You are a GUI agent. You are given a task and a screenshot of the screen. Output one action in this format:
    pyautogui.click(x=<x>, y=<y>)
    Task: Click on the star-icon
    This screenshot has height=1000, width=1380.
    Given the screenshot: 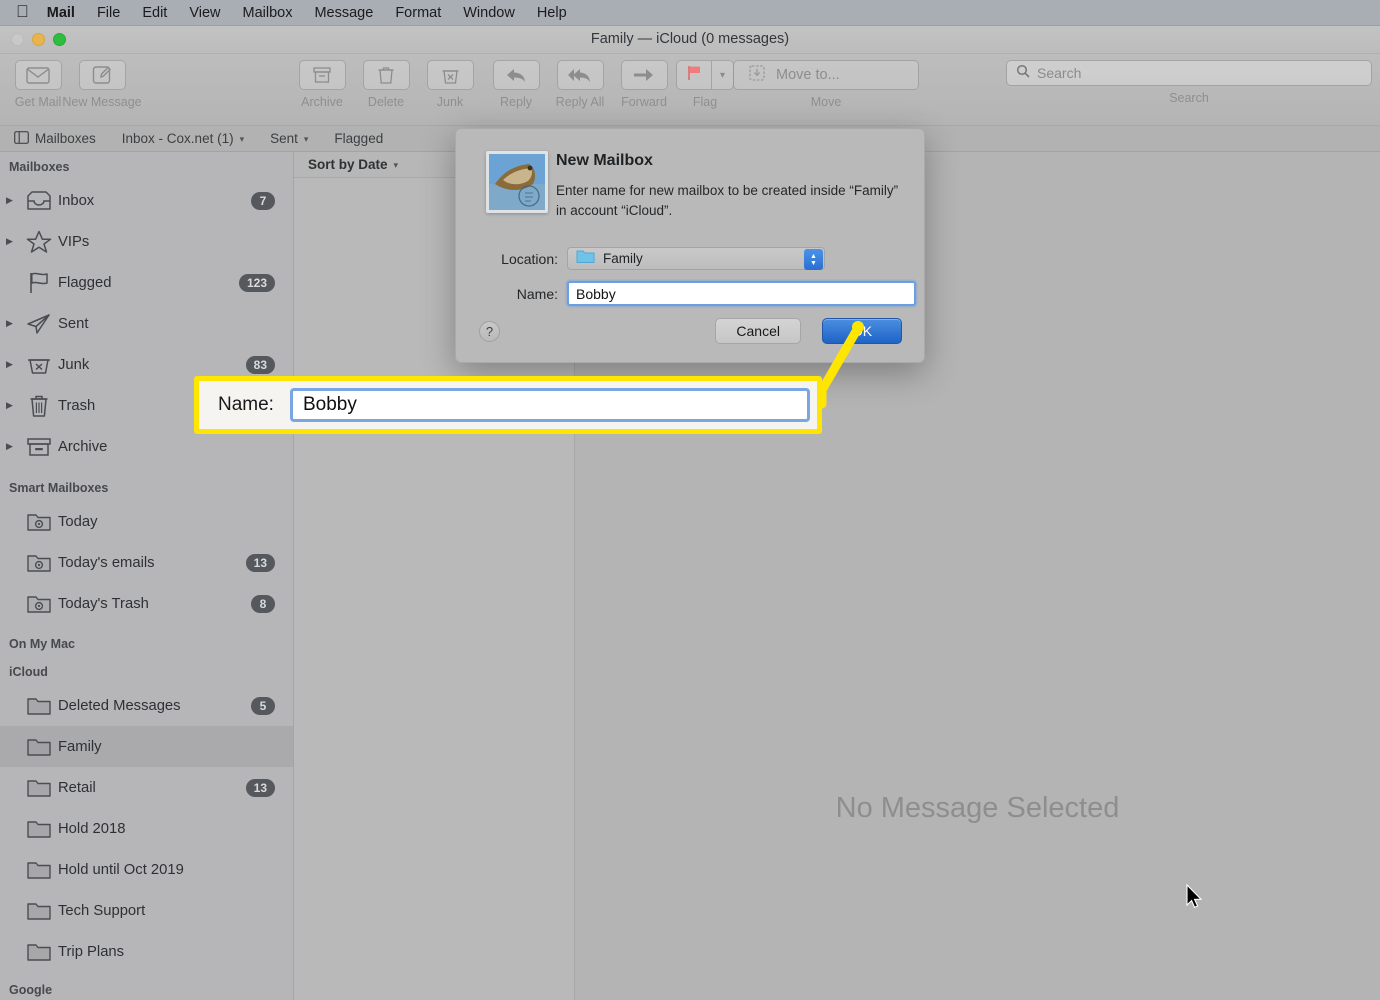 What is the action you would take?
    pyautogui.click(x=39, y=242)
    